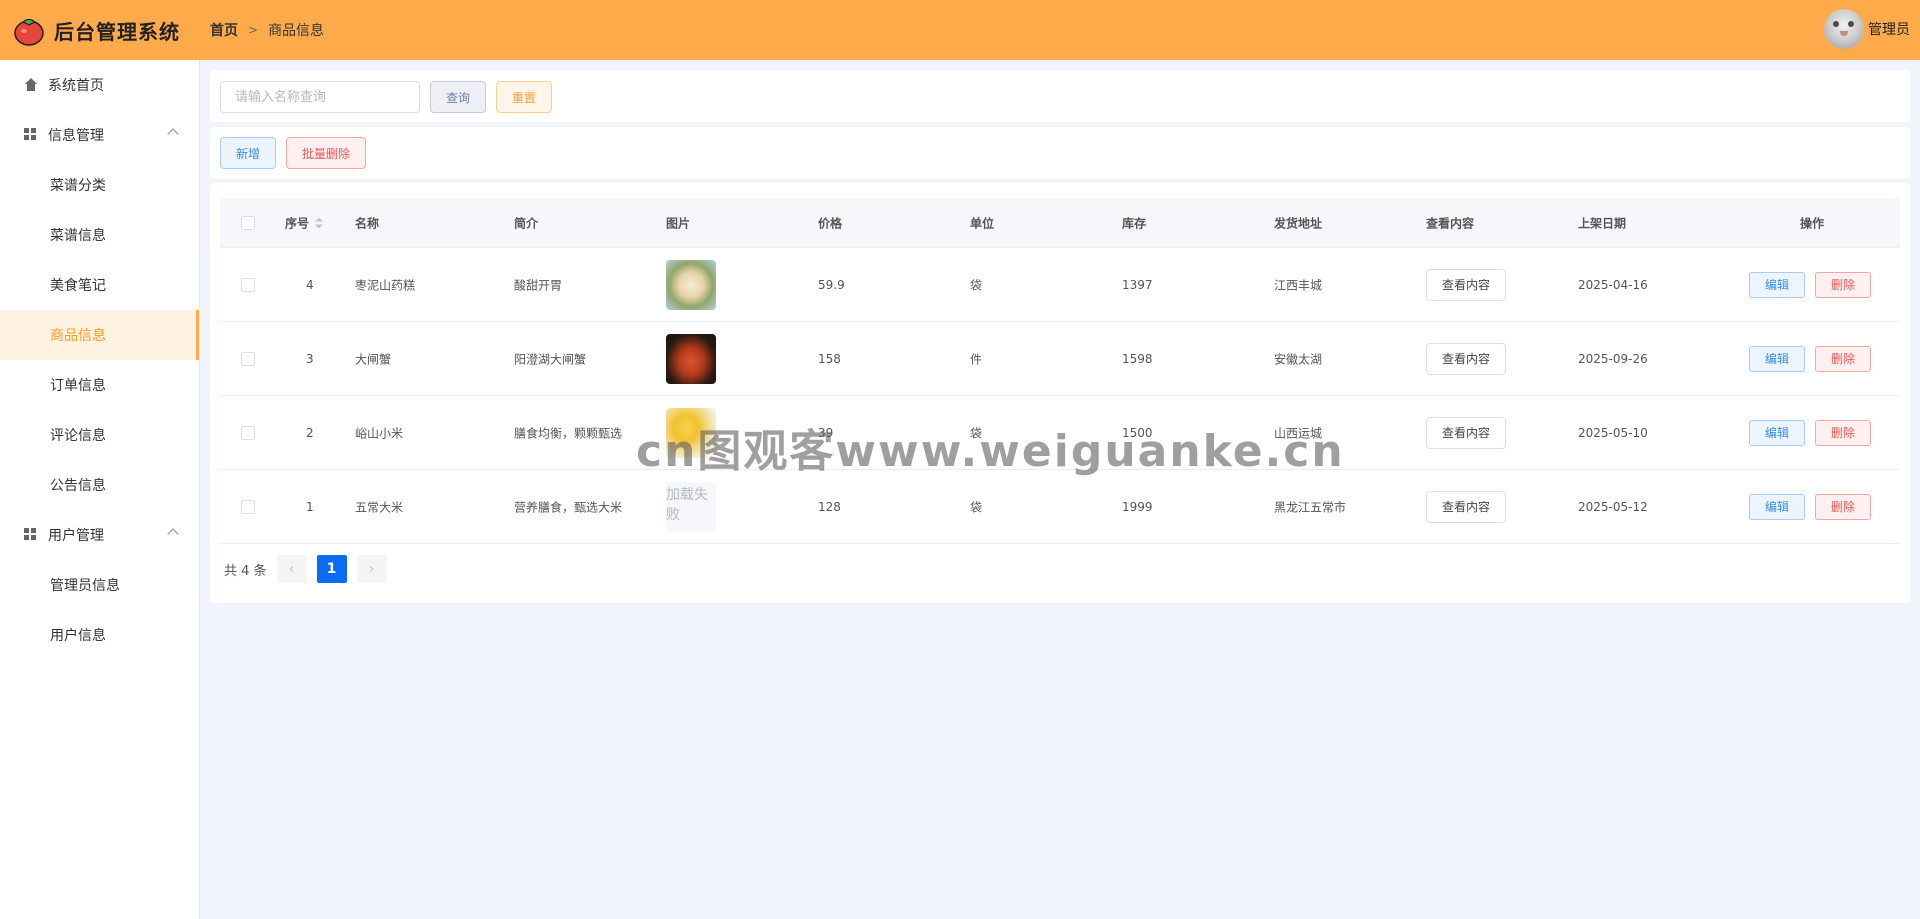  I want to click on sidebar-item-recipe-category: 菜谱分类, so click(99, 185).